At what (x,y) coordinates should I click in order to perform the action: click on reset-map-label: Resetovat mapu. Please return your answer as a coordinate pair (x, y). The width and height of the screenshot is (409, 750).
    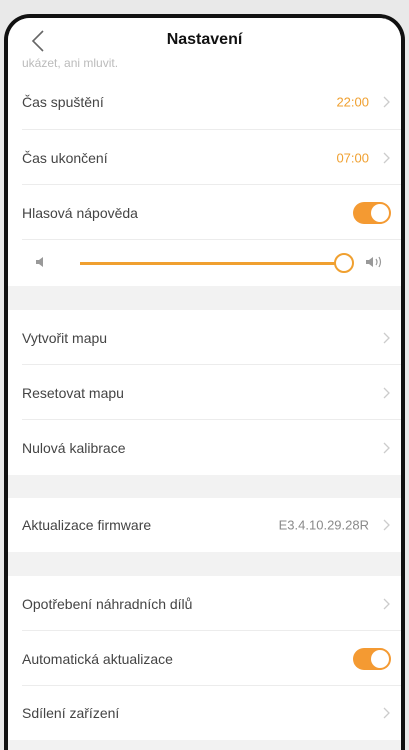
    Looking at the image, I should click on (73, 392).